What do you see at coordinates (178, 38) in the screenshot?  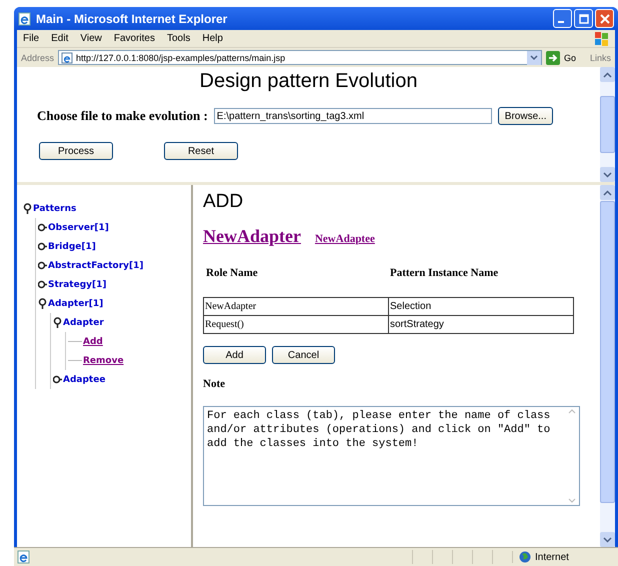 I see `menu-item: Tools` at bounding box center [178, 38].